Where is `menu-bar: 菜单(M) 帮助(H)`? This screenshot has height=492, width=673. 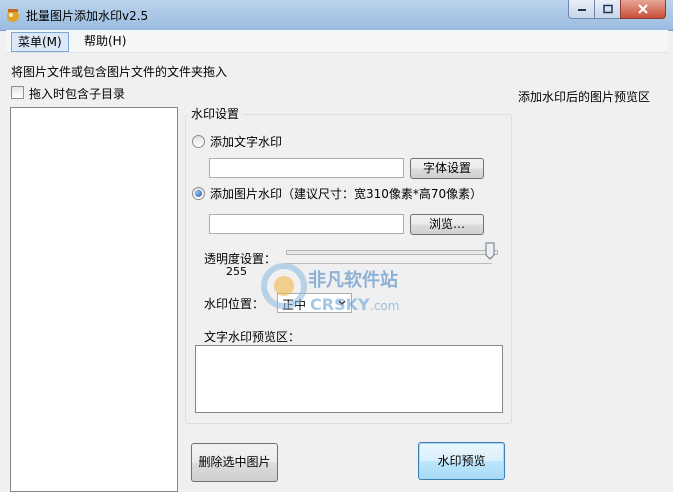 menu-bar: 菜单(M) 帮助(H) is located at coordinates (337, 41).